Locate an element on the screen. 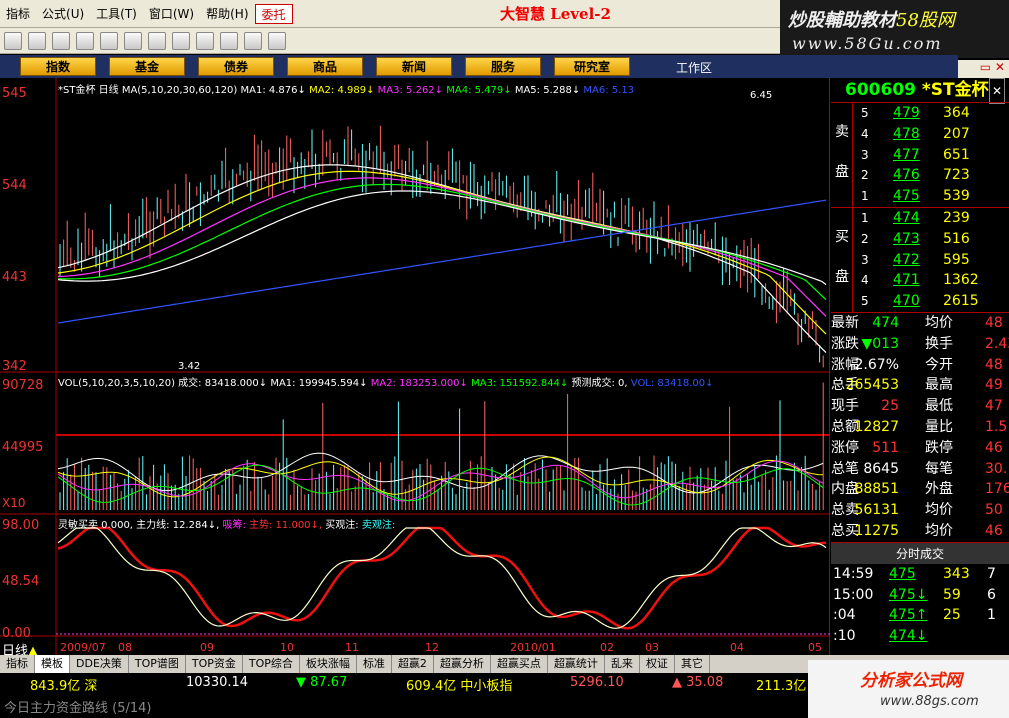 The width and height of the screenshot is (1009, 718). price: 475 is located at coordinates (906, 196).